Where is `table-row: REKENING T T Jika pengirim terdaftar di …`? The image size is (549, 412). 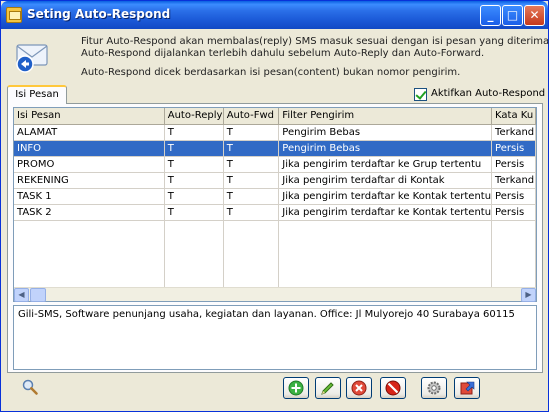
table-row: REKENING T T Jika pengirim terdaftar di … is located at coordinates (275, 180).